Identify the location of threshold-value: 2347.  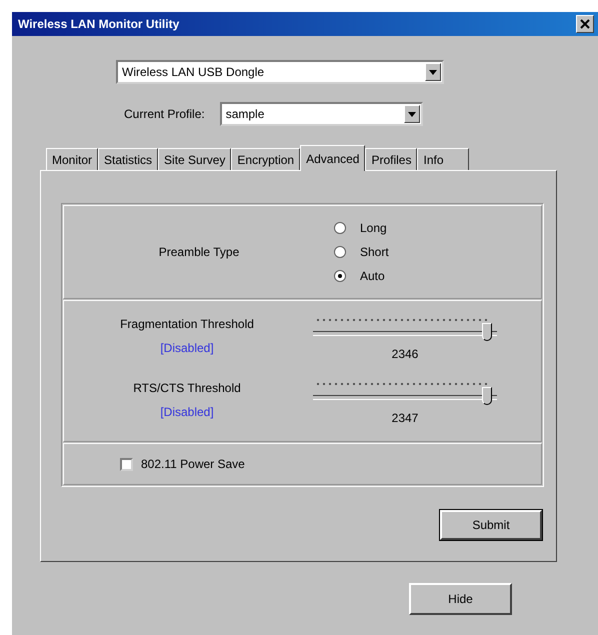
(405, 418).